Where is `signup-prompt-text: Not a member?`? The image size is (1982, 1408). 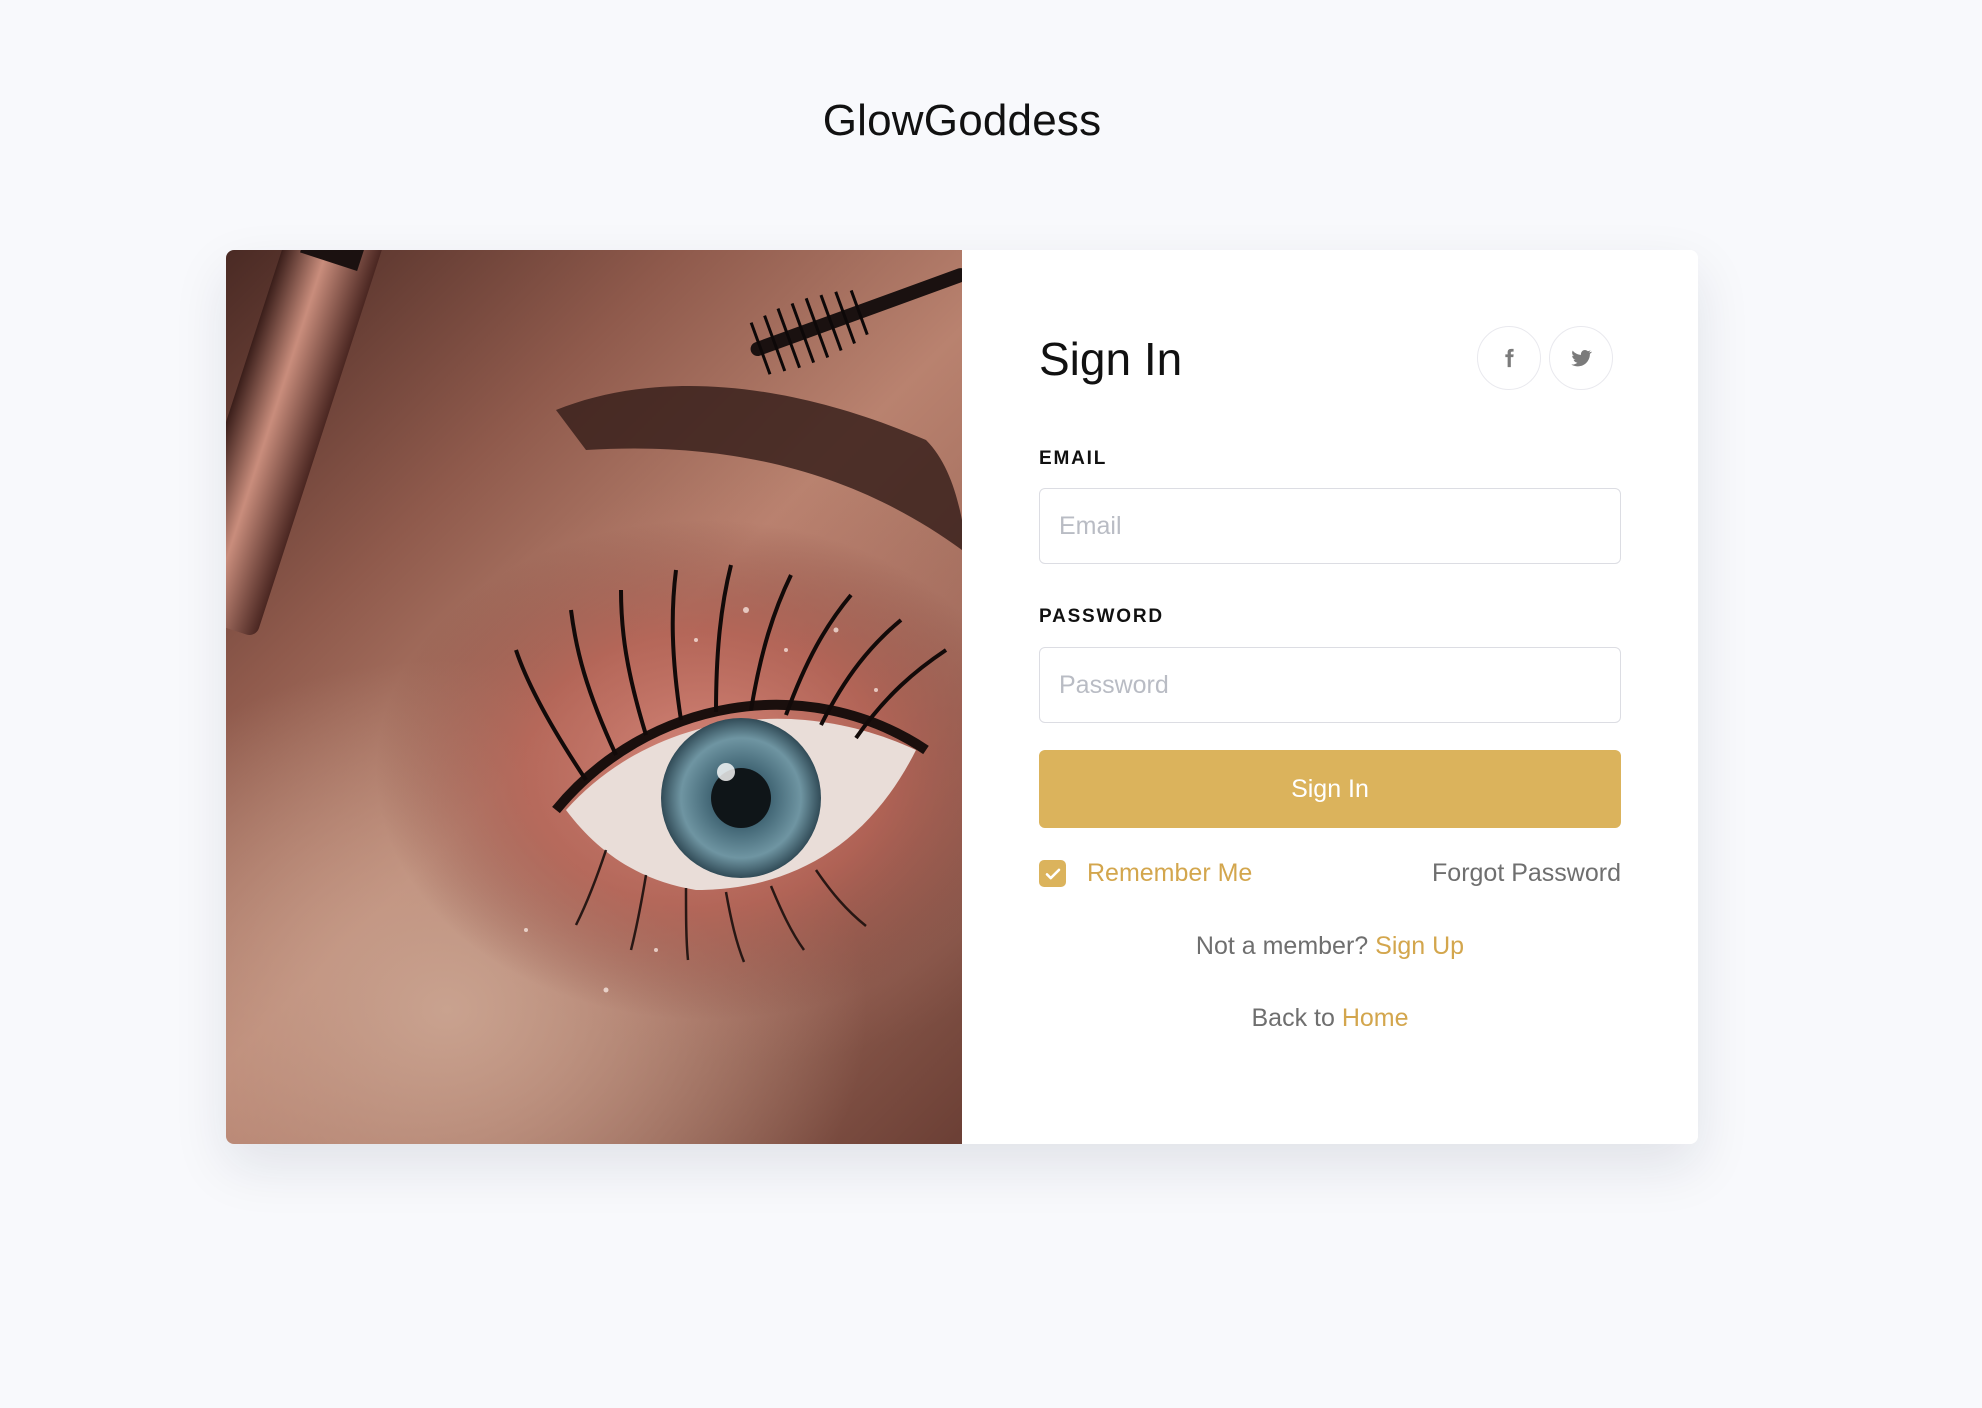
signup-prompt-text: Not a member? is located at coordinates (1285, 946).